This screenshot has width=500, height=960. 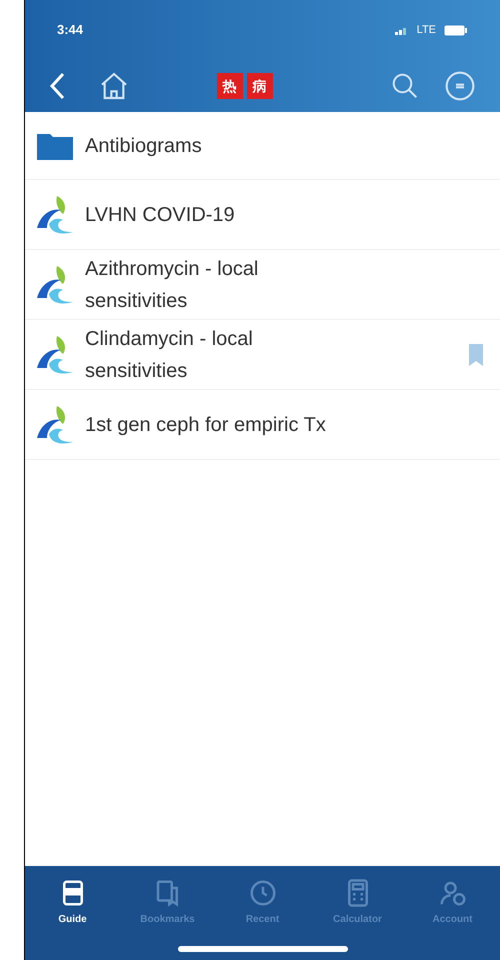 What do you see at coordinates (72, 902) in the screenshot?
I see `tab-bar-item: Guide` at bounding box center [72, 902].